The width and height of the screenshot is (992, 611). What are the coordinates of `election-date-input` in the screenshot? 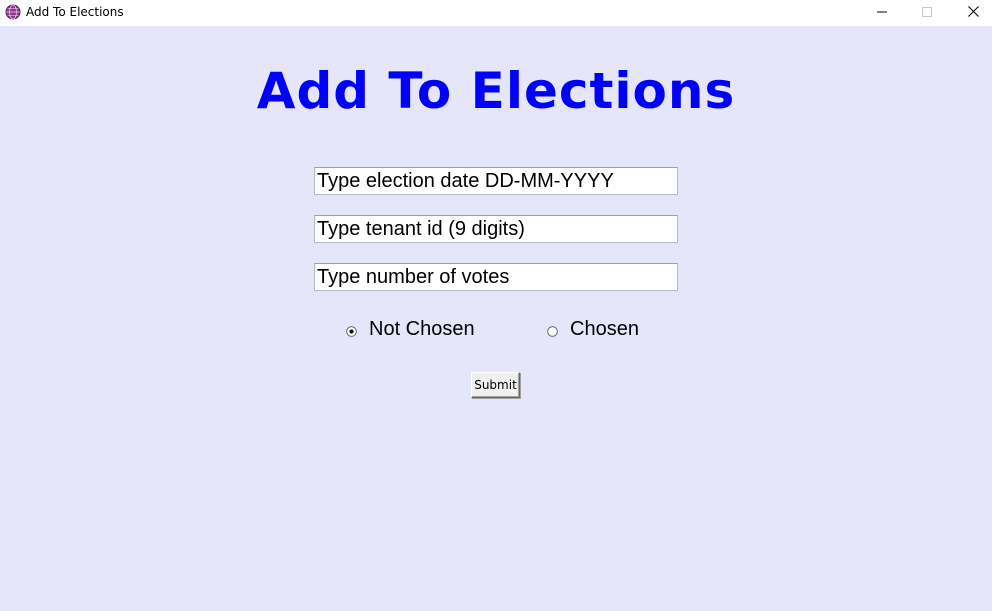 It's located at (496, 181).